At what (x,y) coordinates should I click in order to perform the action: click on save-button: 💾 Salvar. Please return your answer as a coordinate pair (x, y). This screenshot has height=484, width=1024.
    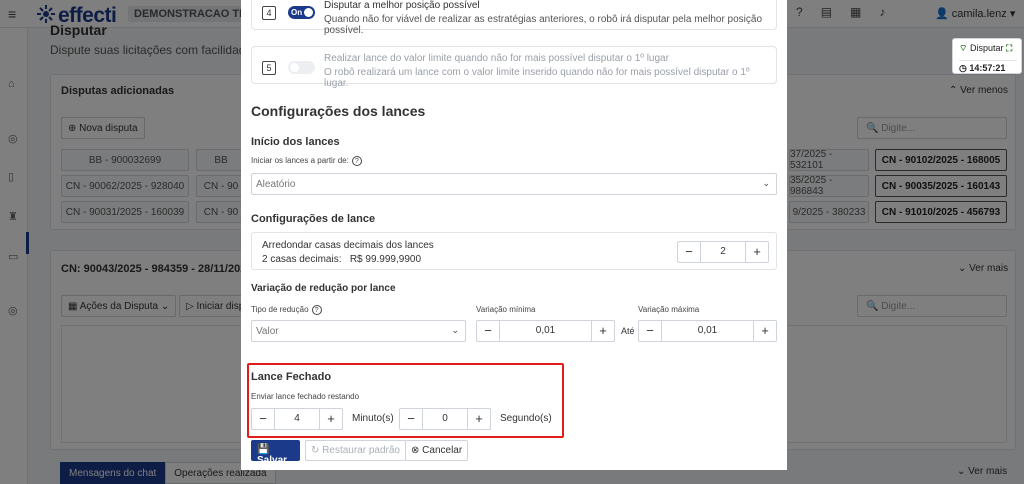
    Looking at the image, I should click on (275, 453).